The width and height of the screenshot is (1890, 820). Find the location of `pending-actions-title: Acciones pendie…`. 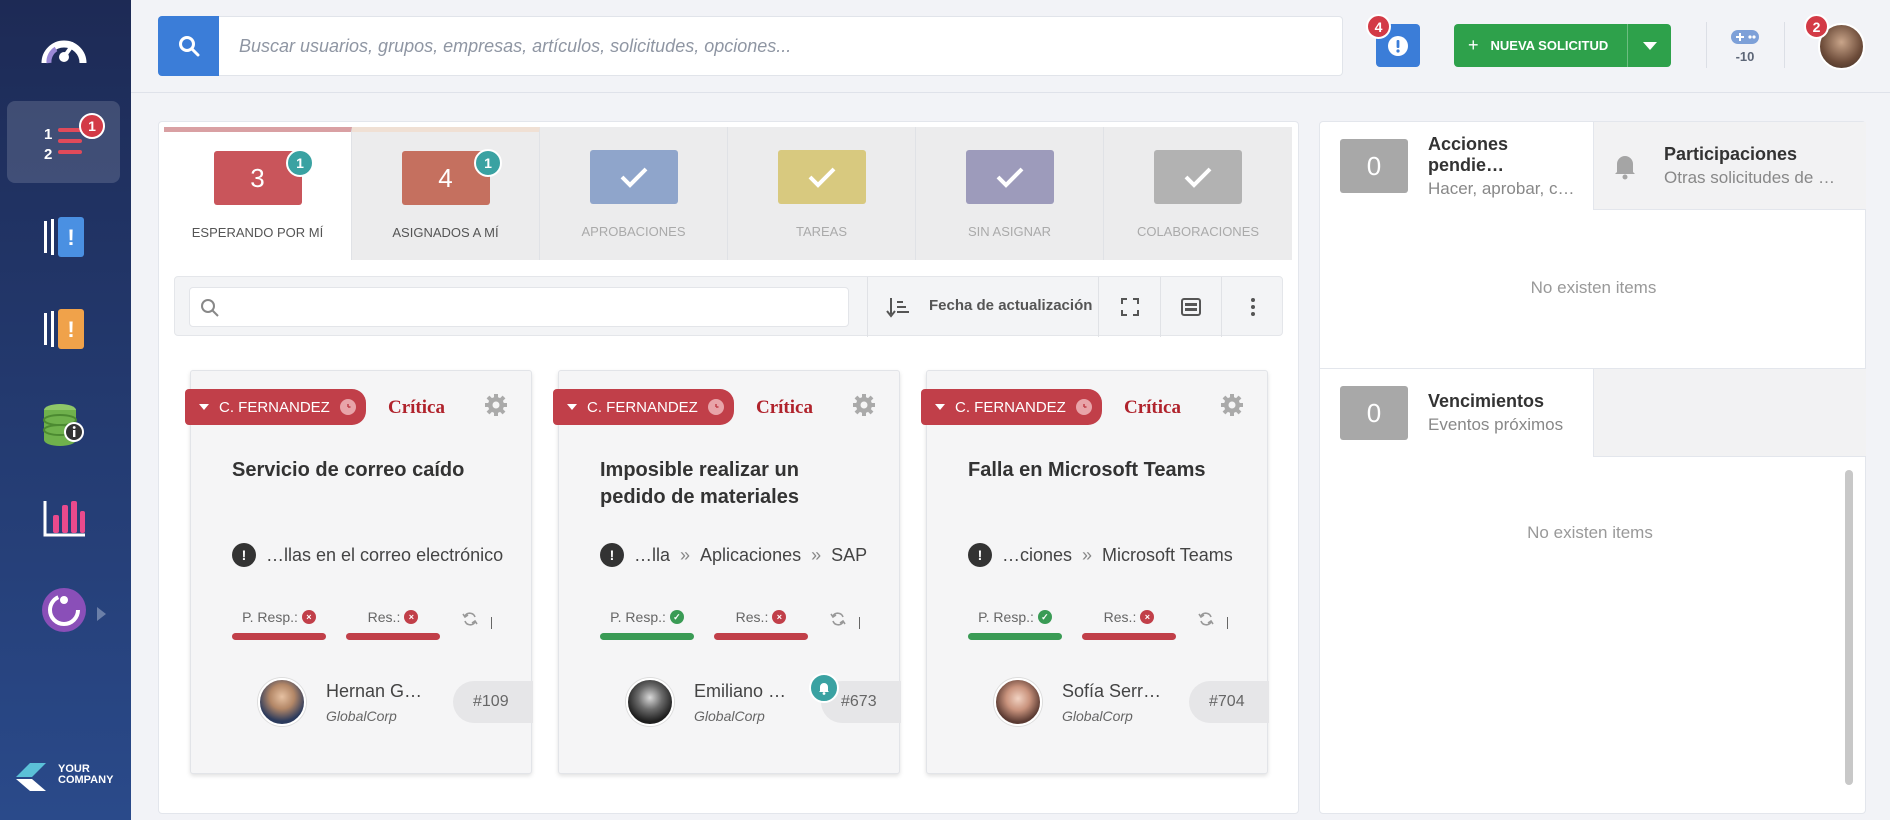

pending-actions-title: Acciones pendie… is located at coordinates (1468, 154).